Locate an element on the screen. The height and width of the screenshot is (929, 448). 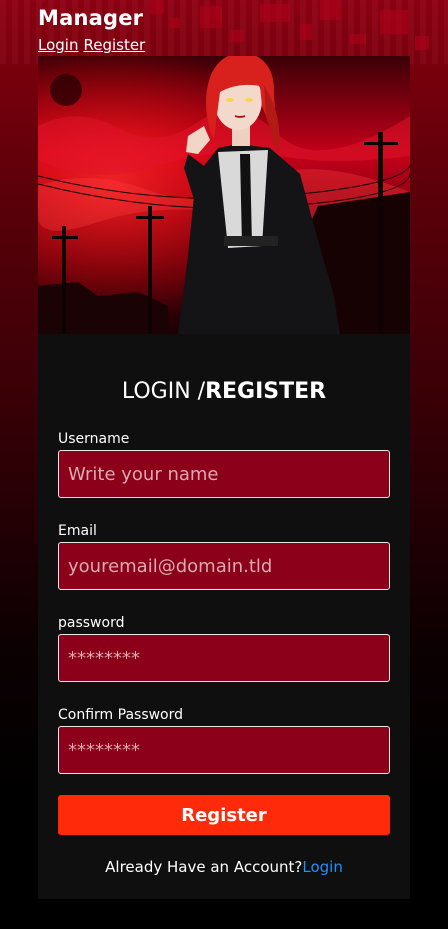
password-input is located at coordinates (224, 658).